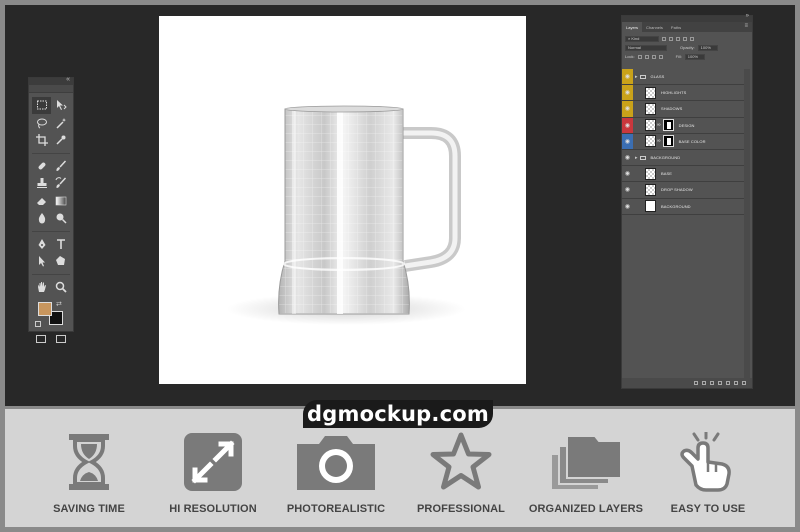  What do you see at coordinates (696, 383) in the screenshot?
I see `link-layers-icon` at bounding box center [696, 383].